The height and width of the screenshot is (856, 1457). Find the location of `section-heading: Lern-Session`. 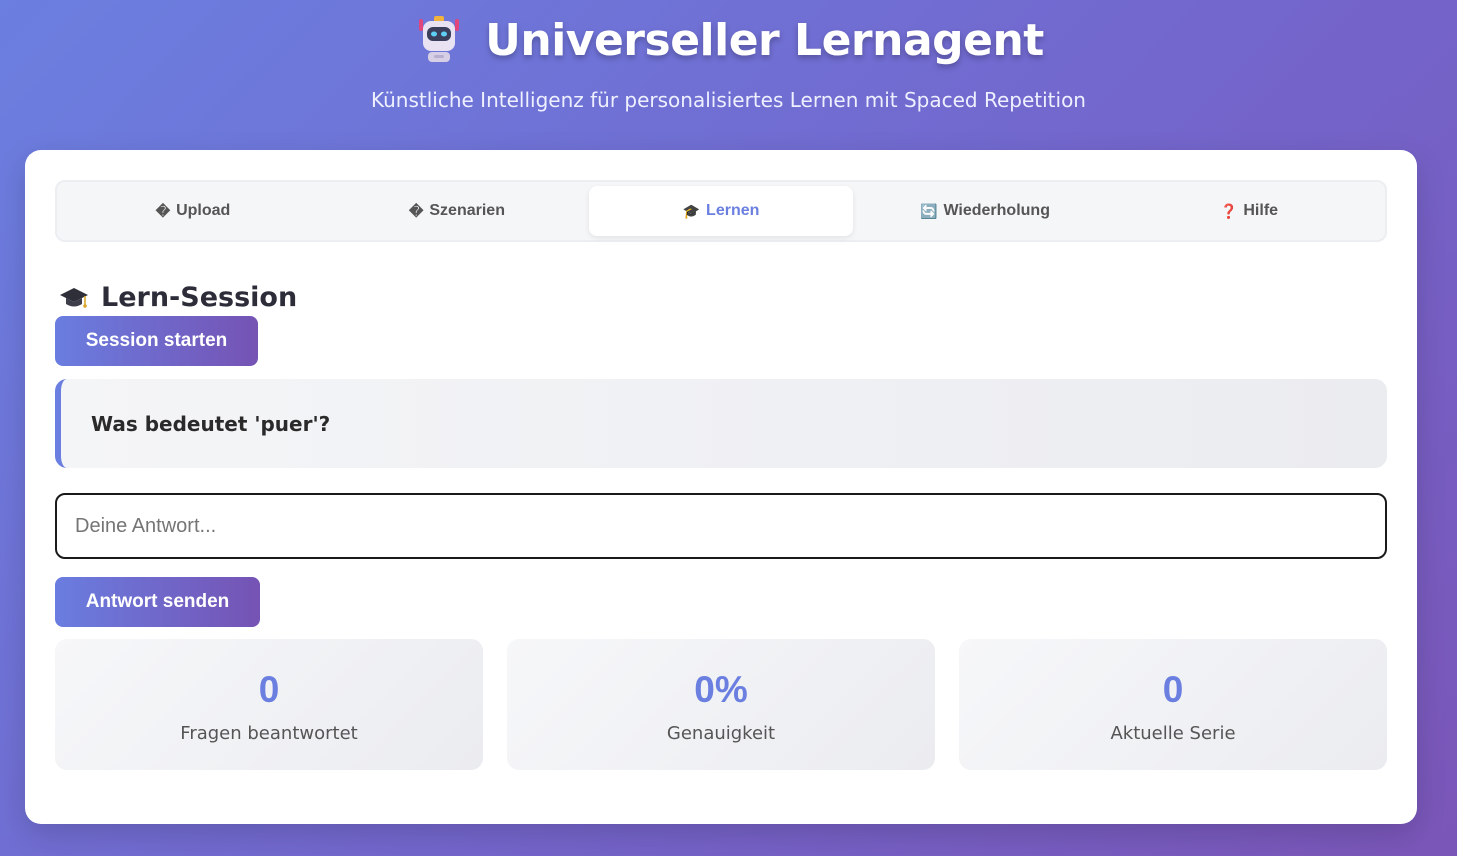

section-heading: Lern-Session is located at coordinates (178, 297).